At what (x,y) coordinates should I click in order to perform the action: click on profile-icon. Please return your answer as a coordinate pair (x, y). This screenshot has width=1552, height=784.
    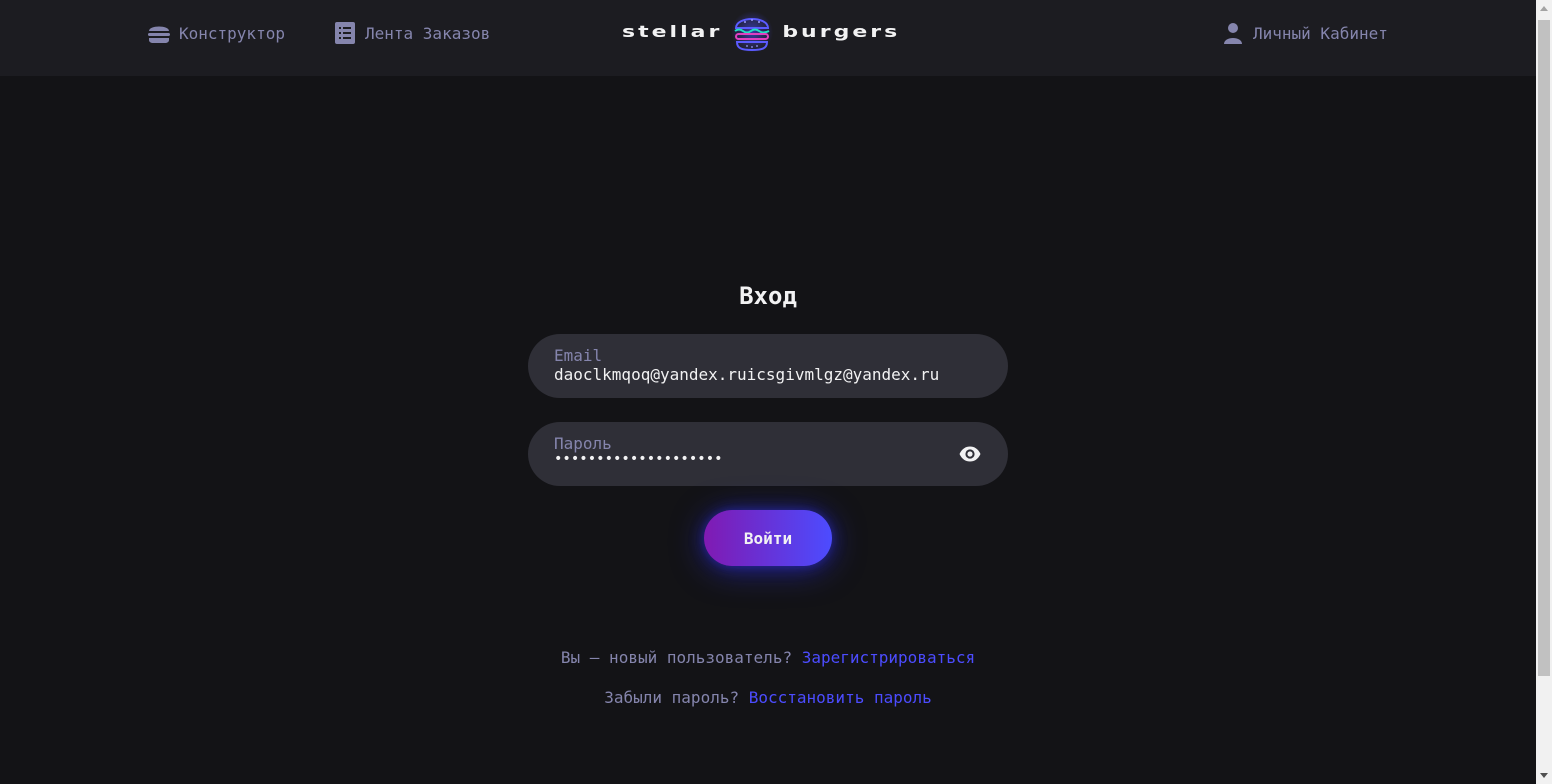
    Looking at the image, I should click on (1233, 33).